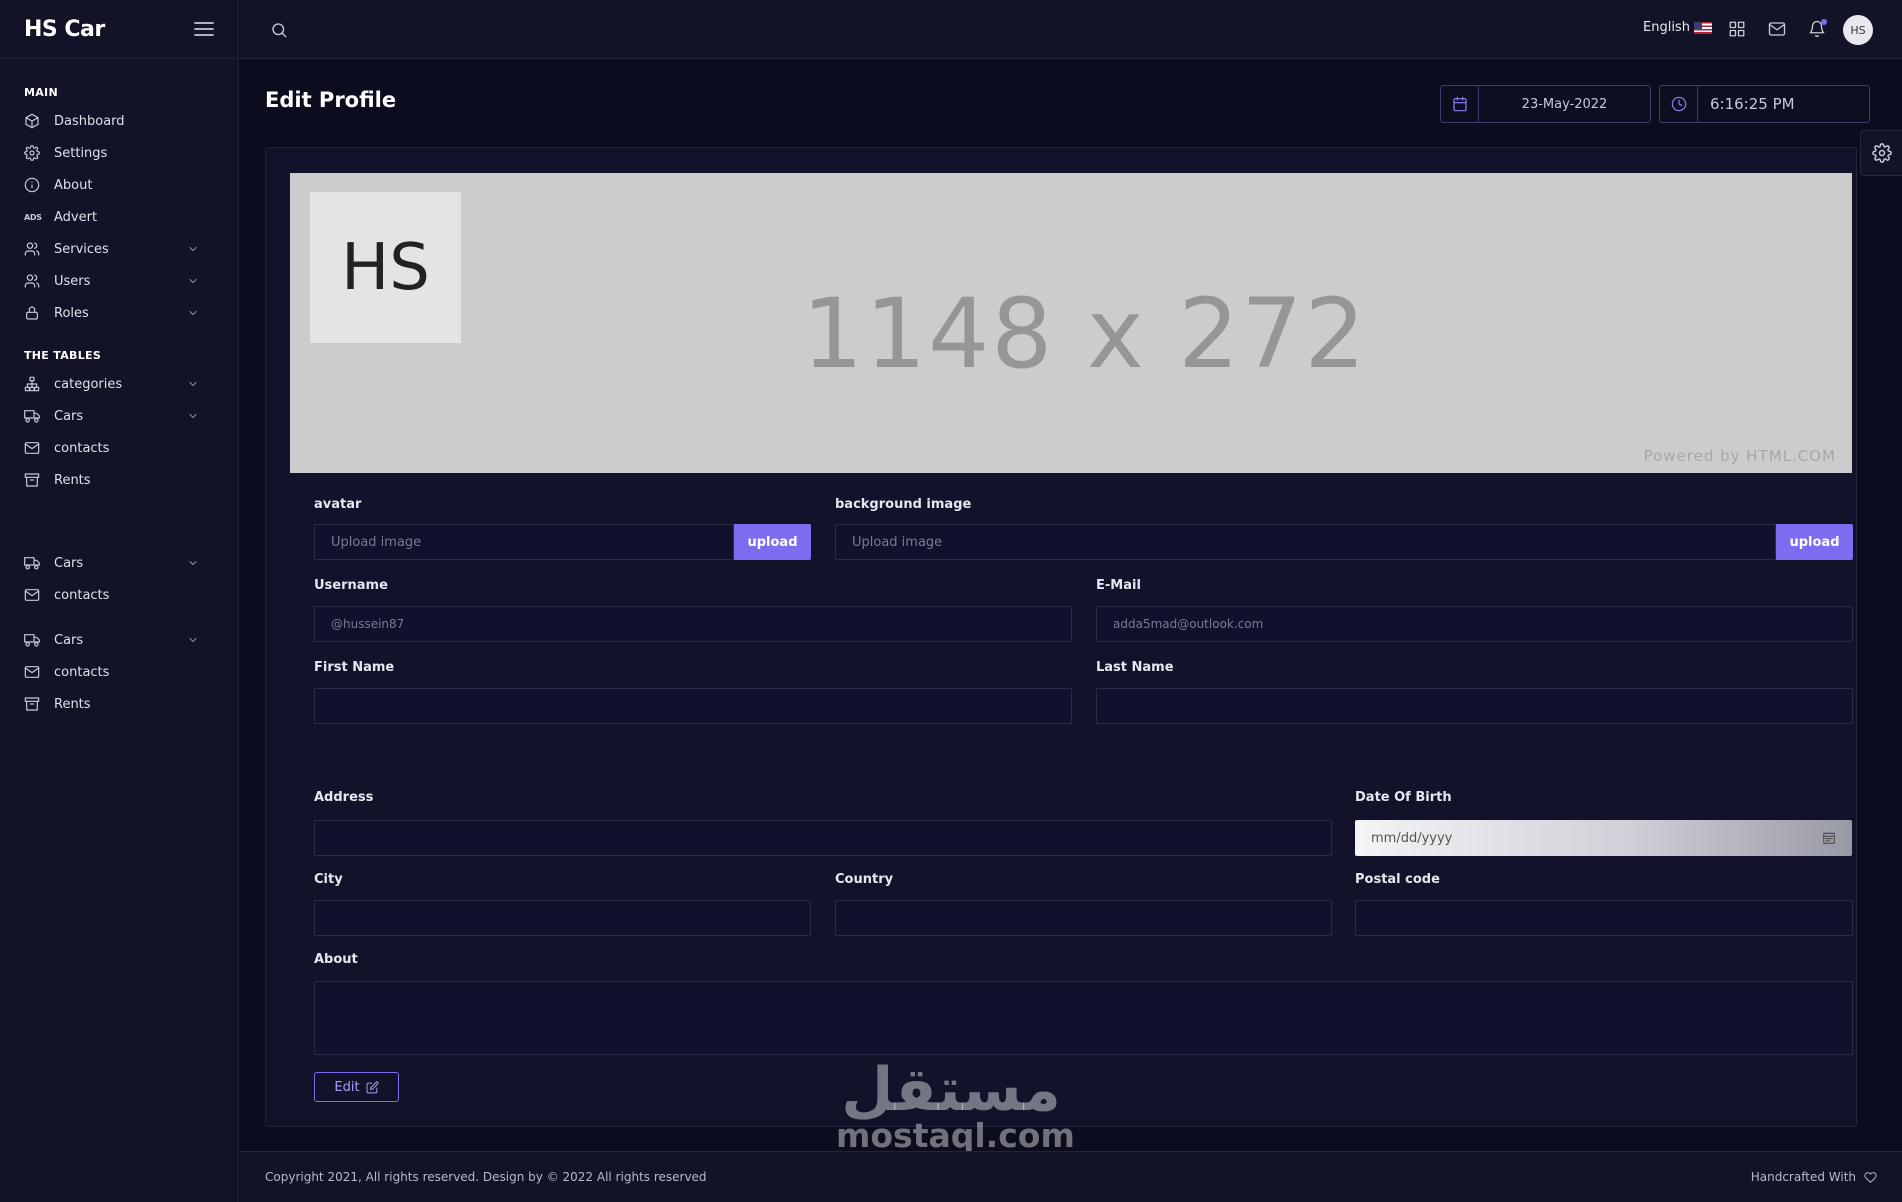 This screenshot has width=1902, height=1202. I want to click on sidebar-item-rents-3: Rents, so click(119, 704).